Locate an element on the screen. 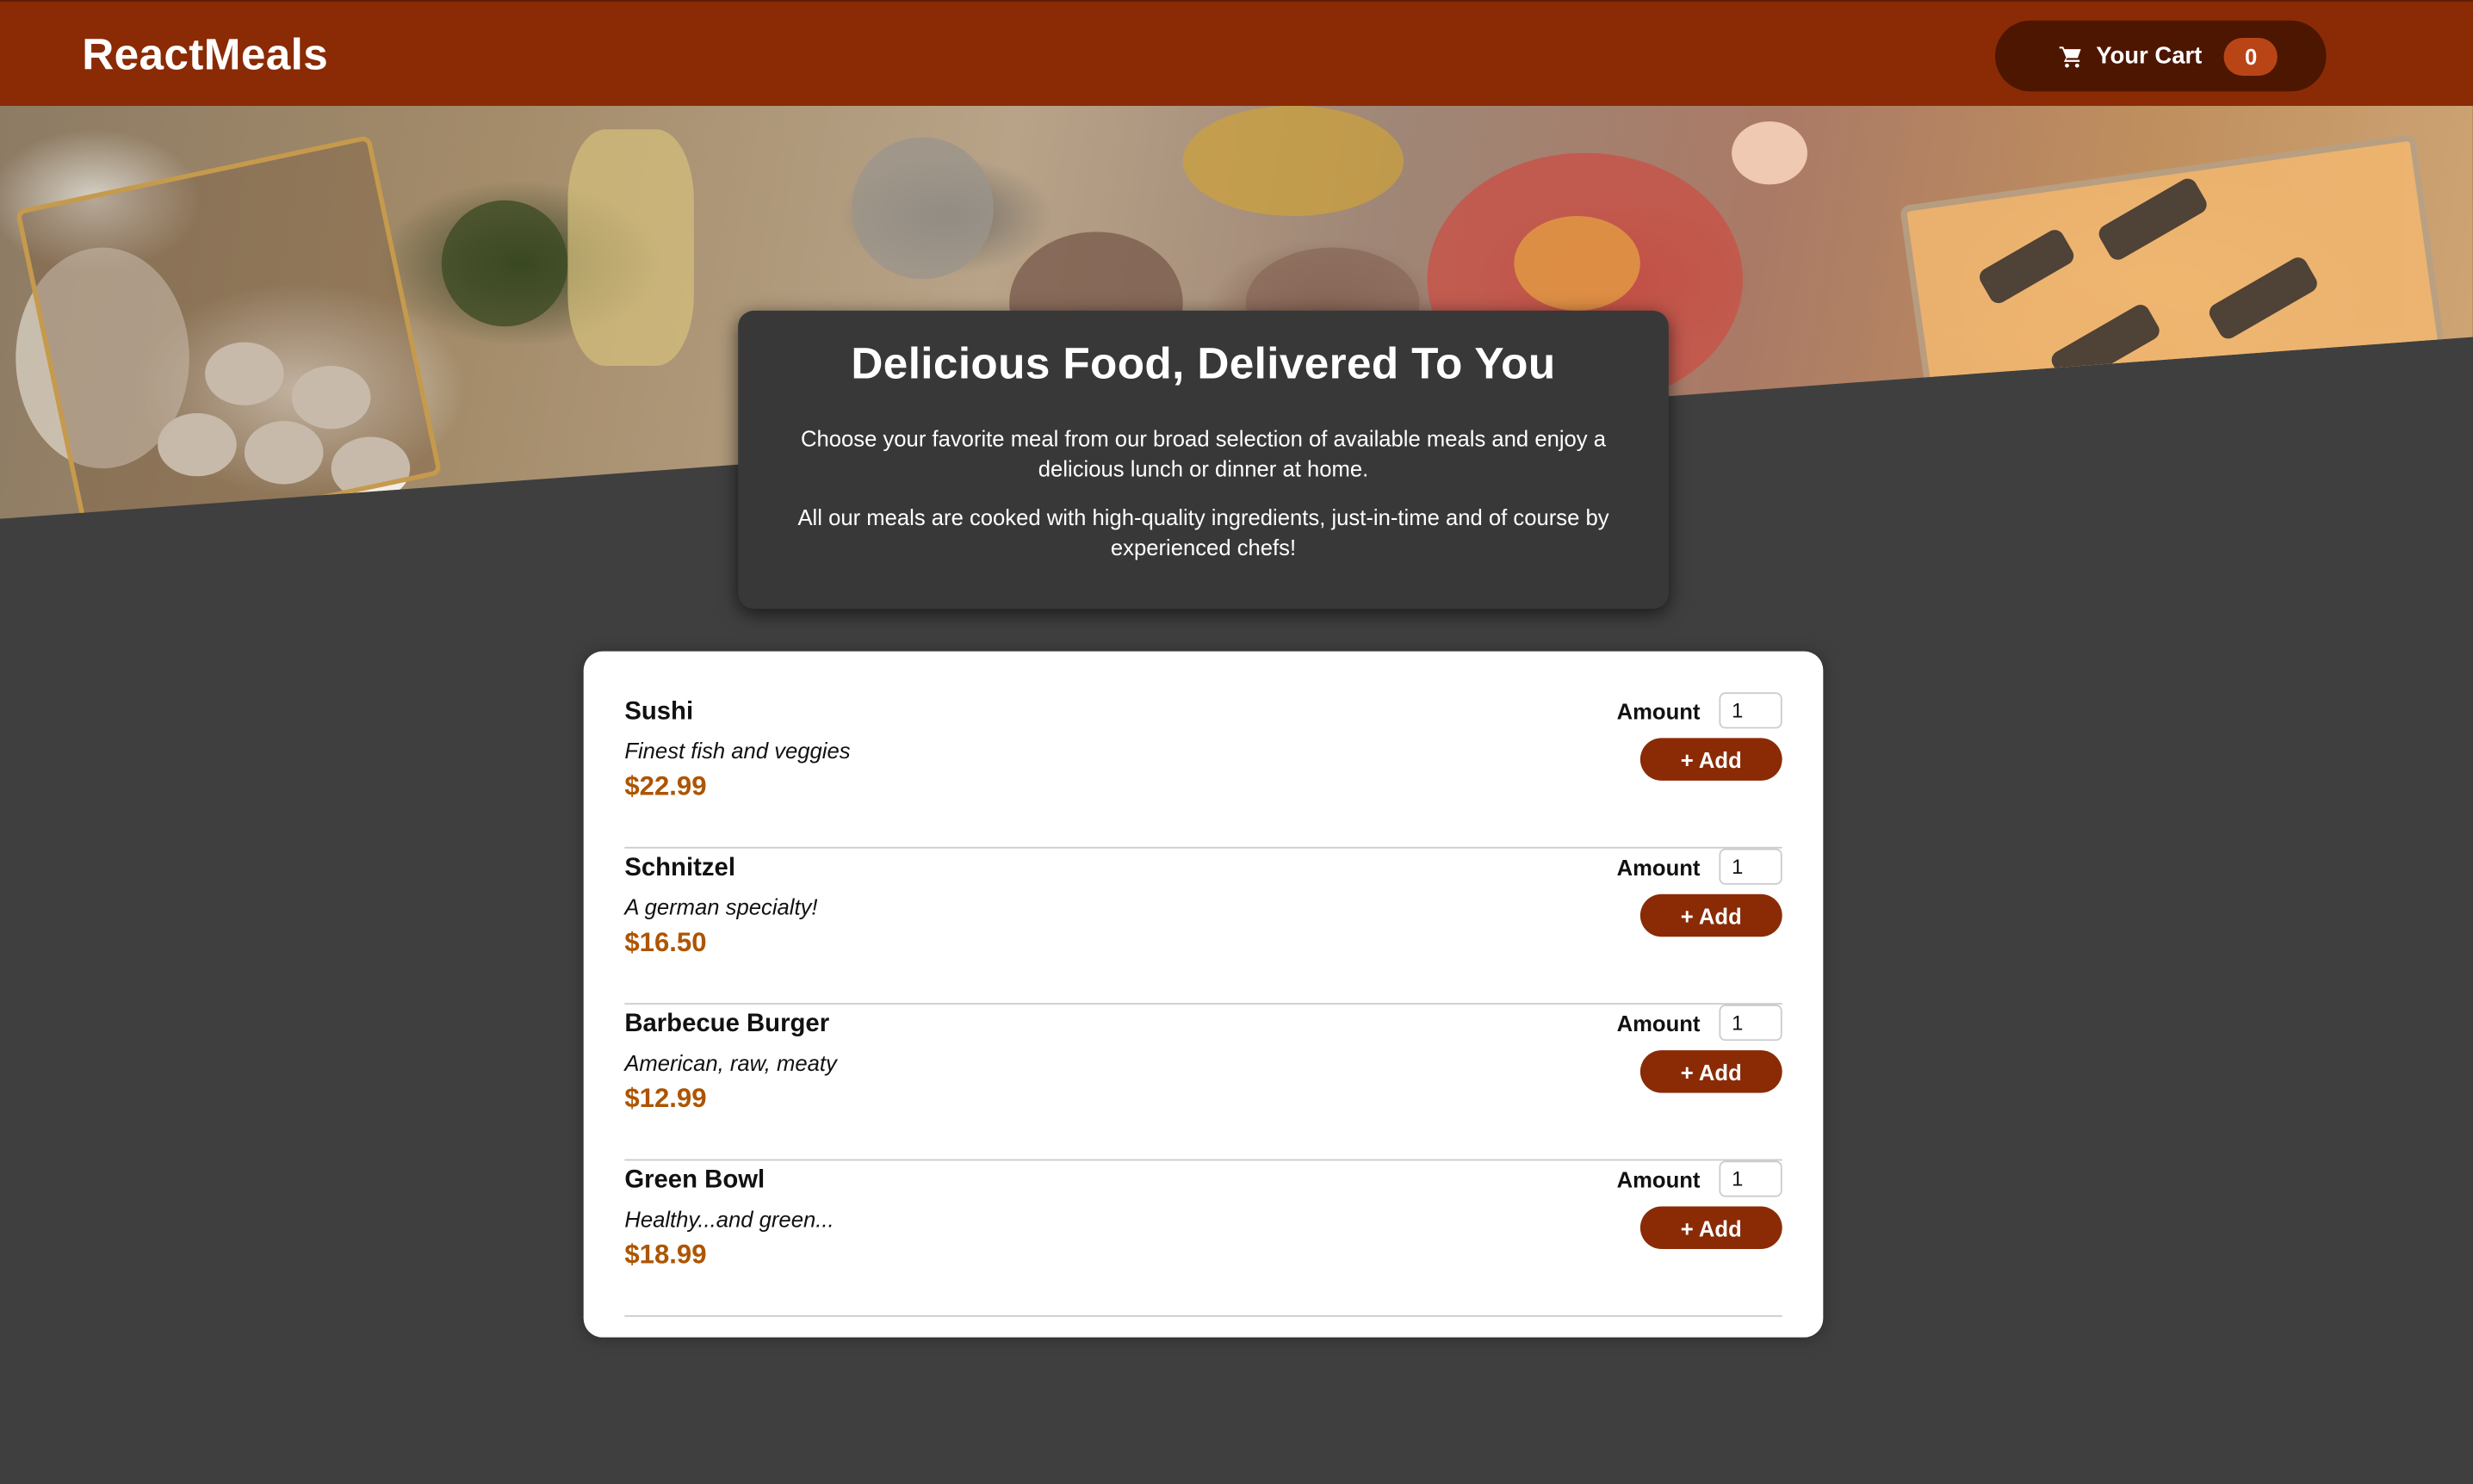 This screenshot has width=2473, height=1484. meal-name: Sushi is located at coordinates (659, 712).